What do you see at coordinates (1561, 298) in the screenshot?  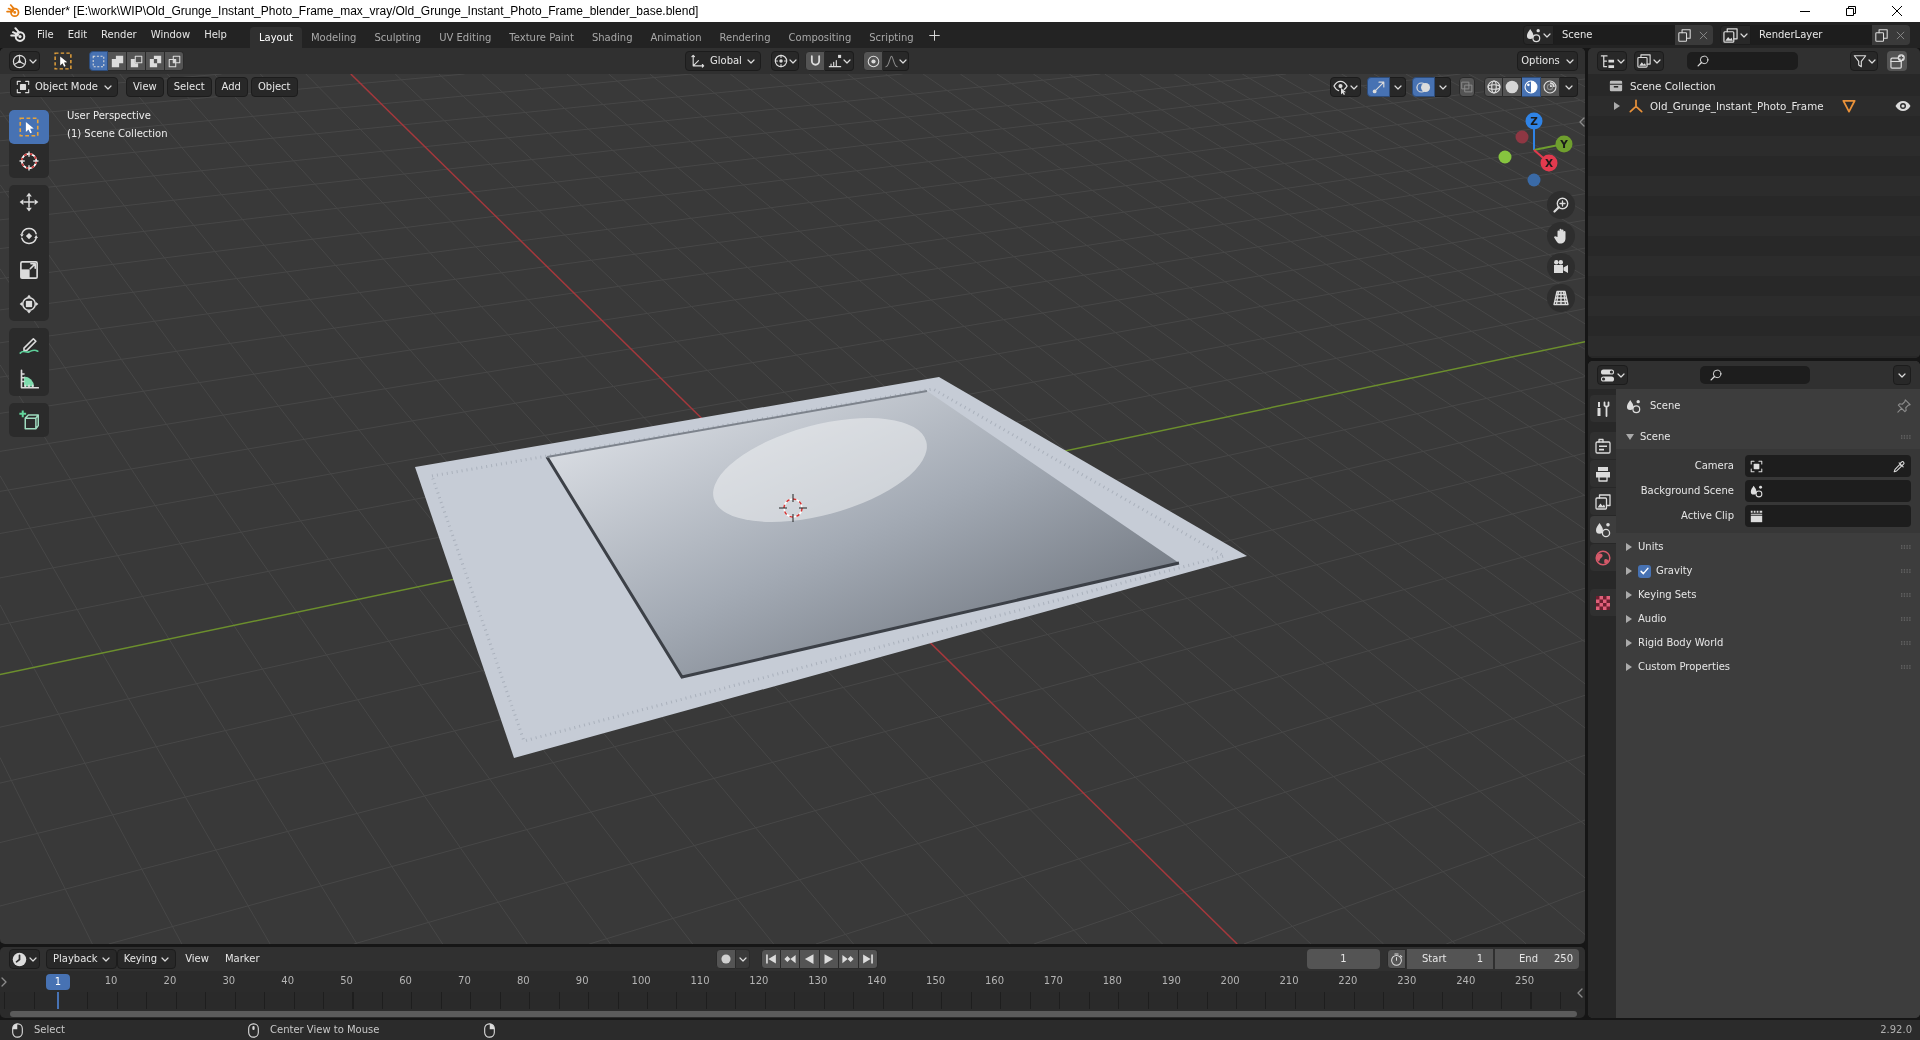 I see `perspective-toggle-button` at bounding box center [1561, 298].